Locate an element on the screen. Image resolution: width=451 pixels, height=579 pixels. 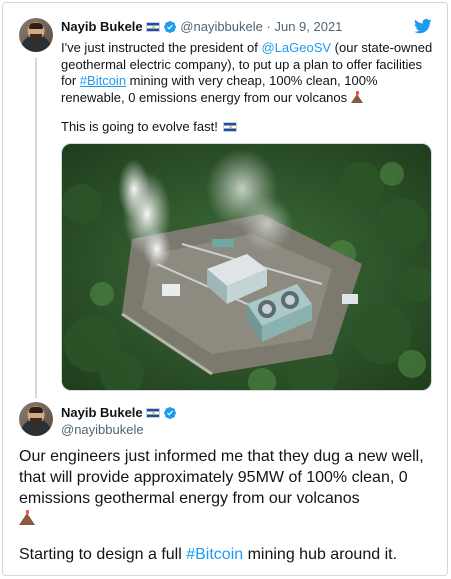
tweet-header: Nayib Bukele @nayibbukele · Jun 9, 2021 is located at coordinates (201, 26).